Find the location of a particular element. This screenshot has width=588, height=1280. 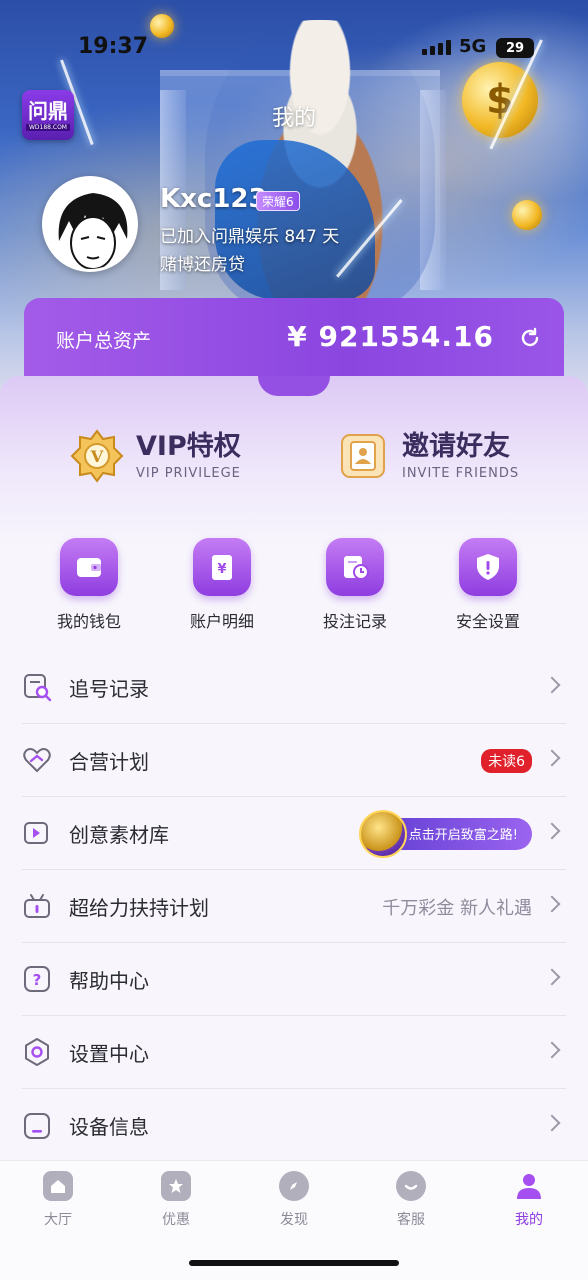

quick-security: 安全设置 is located at coordinates (488, 585).